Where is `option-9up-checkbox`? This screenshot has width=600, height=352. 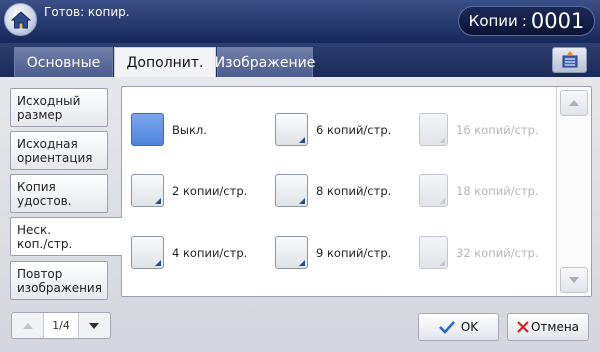
option-9up-checkbox is located at coordinates (291, 252).